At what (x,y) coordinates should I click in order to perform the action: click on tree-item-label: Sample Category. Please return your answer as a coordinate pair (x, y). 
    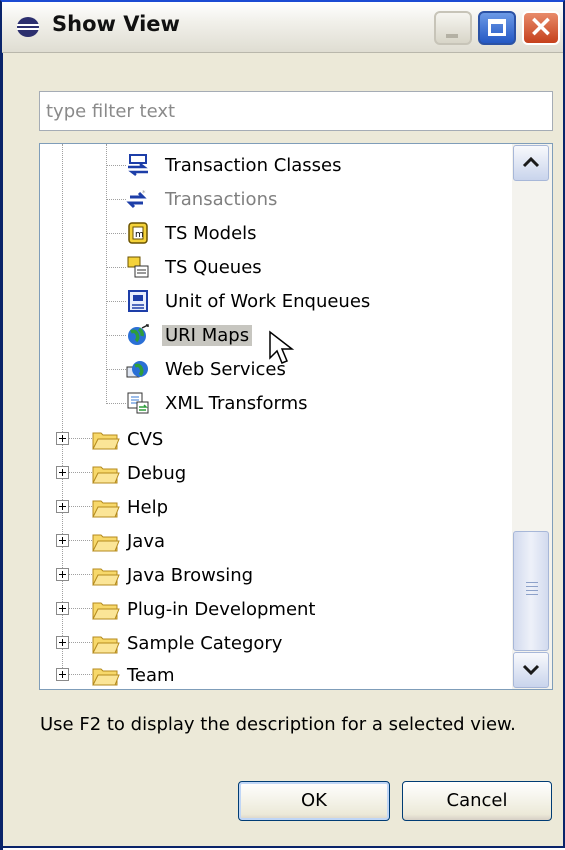
    Looking at the image, I should click on (205, 643).